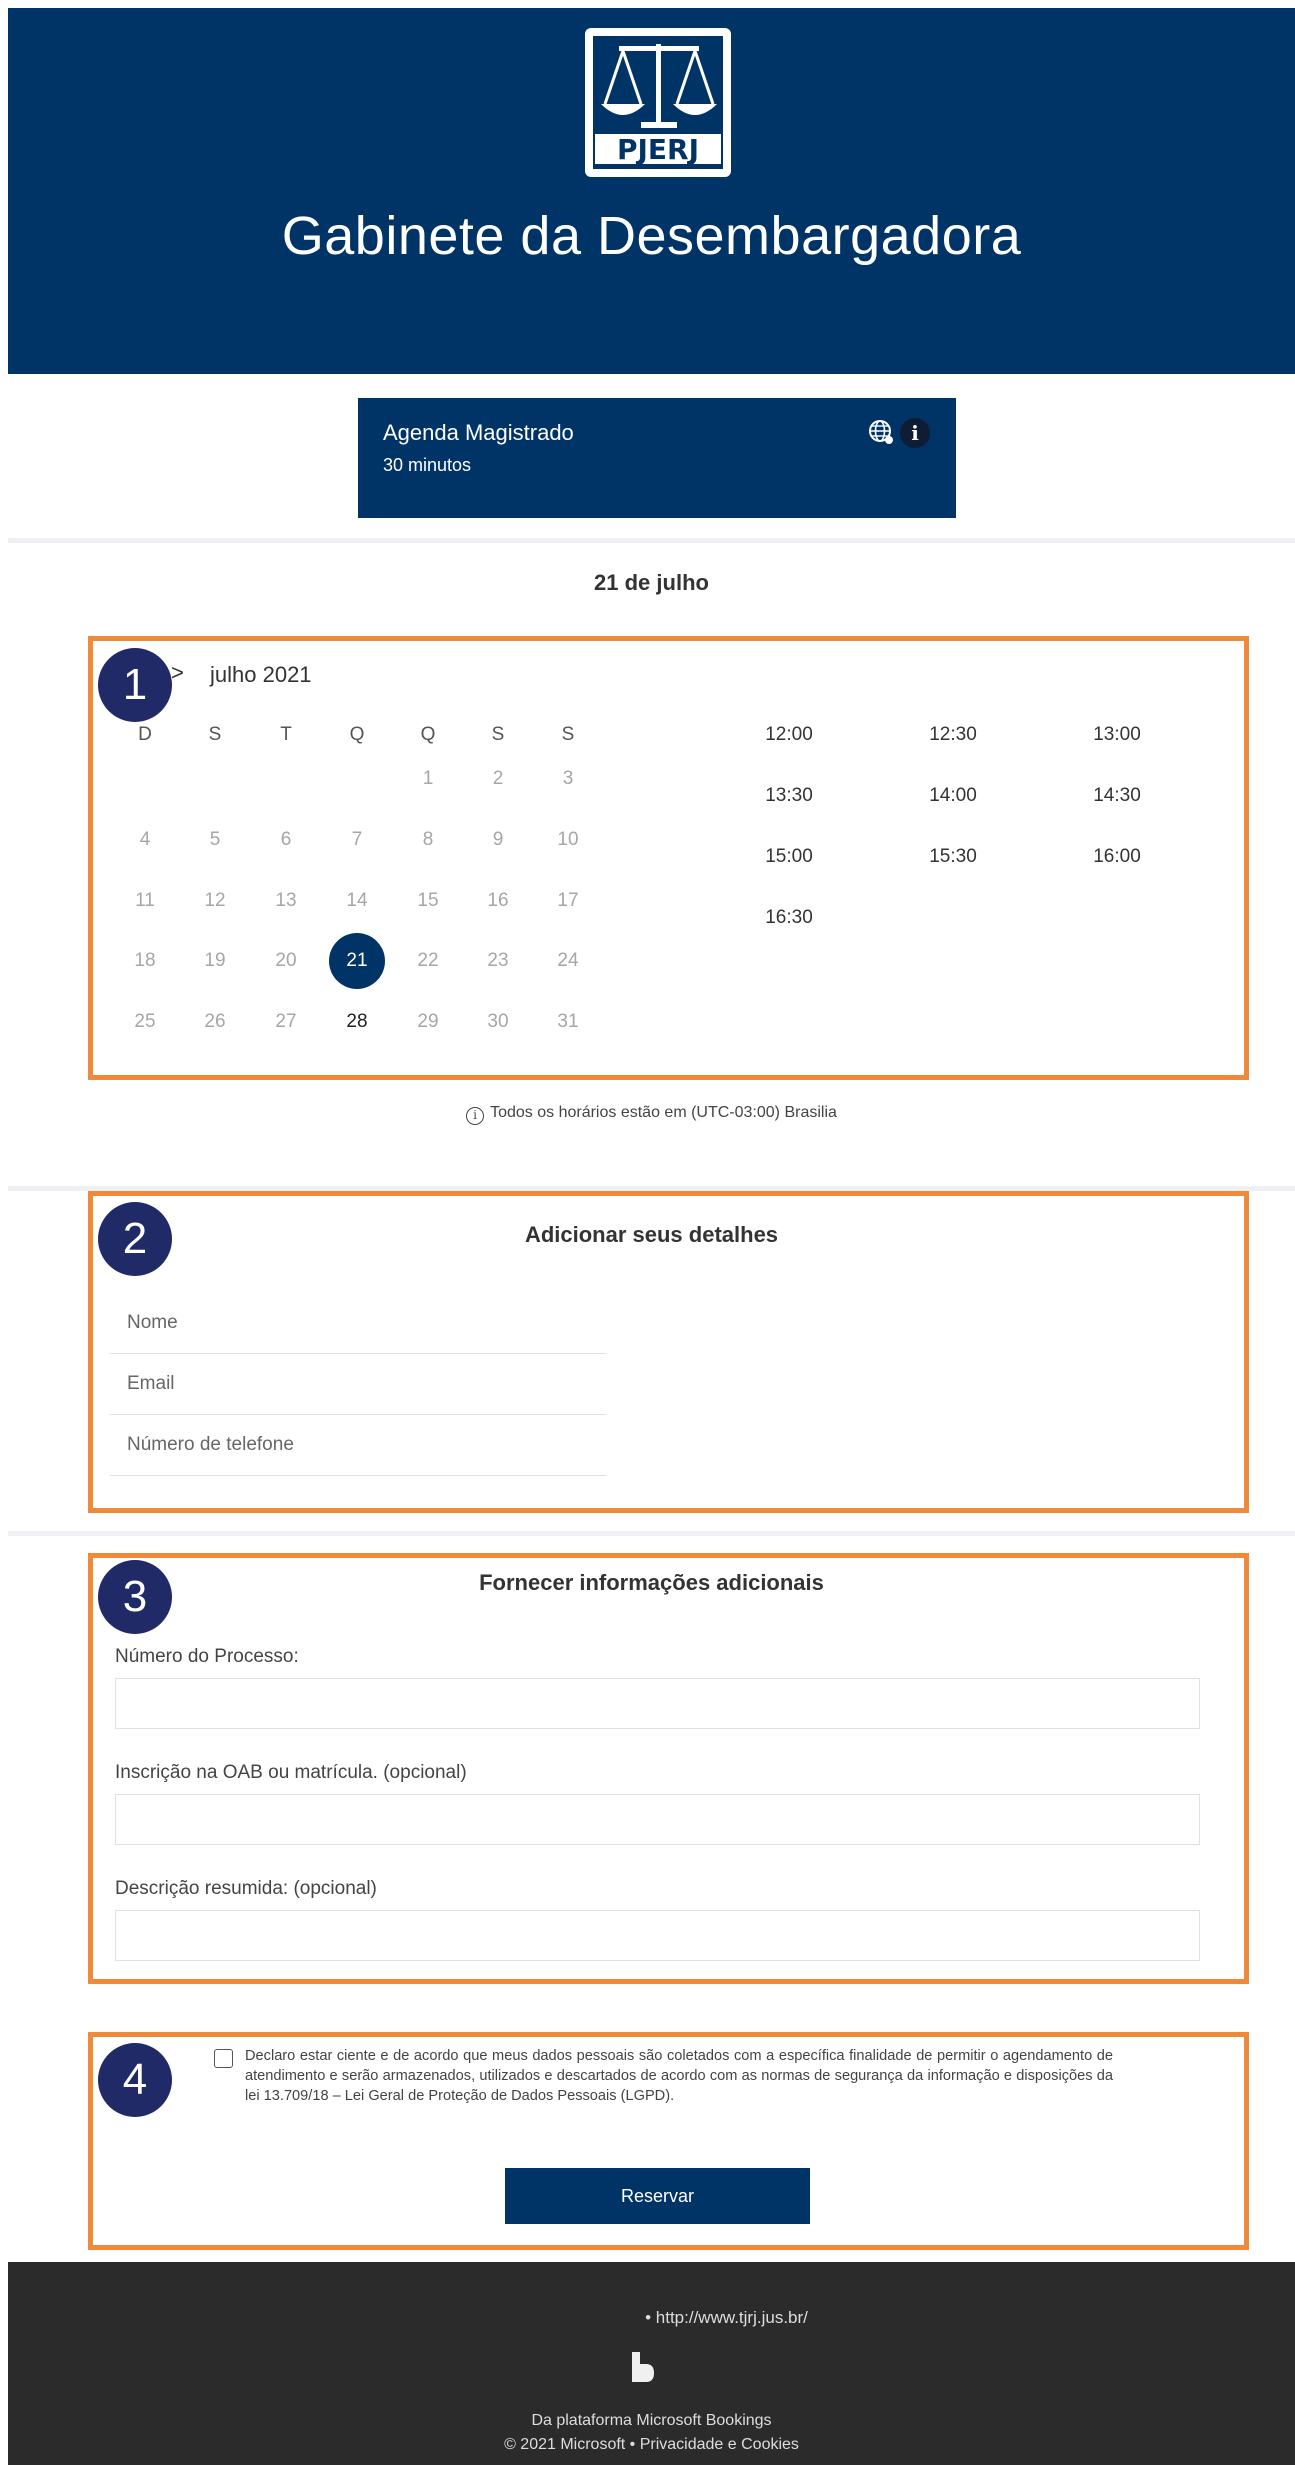 This screenshot has width=1295, height=2465. I want to click on calendar-day: 5, so click(215, 839).